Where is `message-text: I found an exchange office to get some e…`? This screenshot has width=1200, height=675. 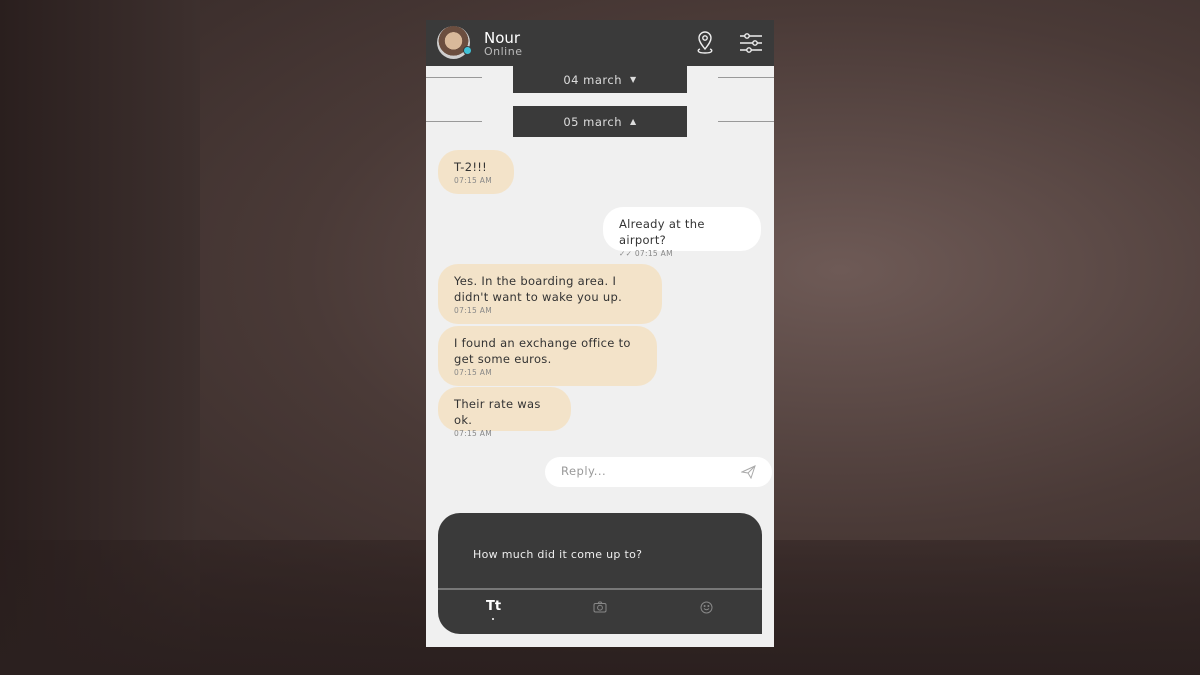 message-text: I found an exchange office to get some e… is located at coordinates (542, 351).